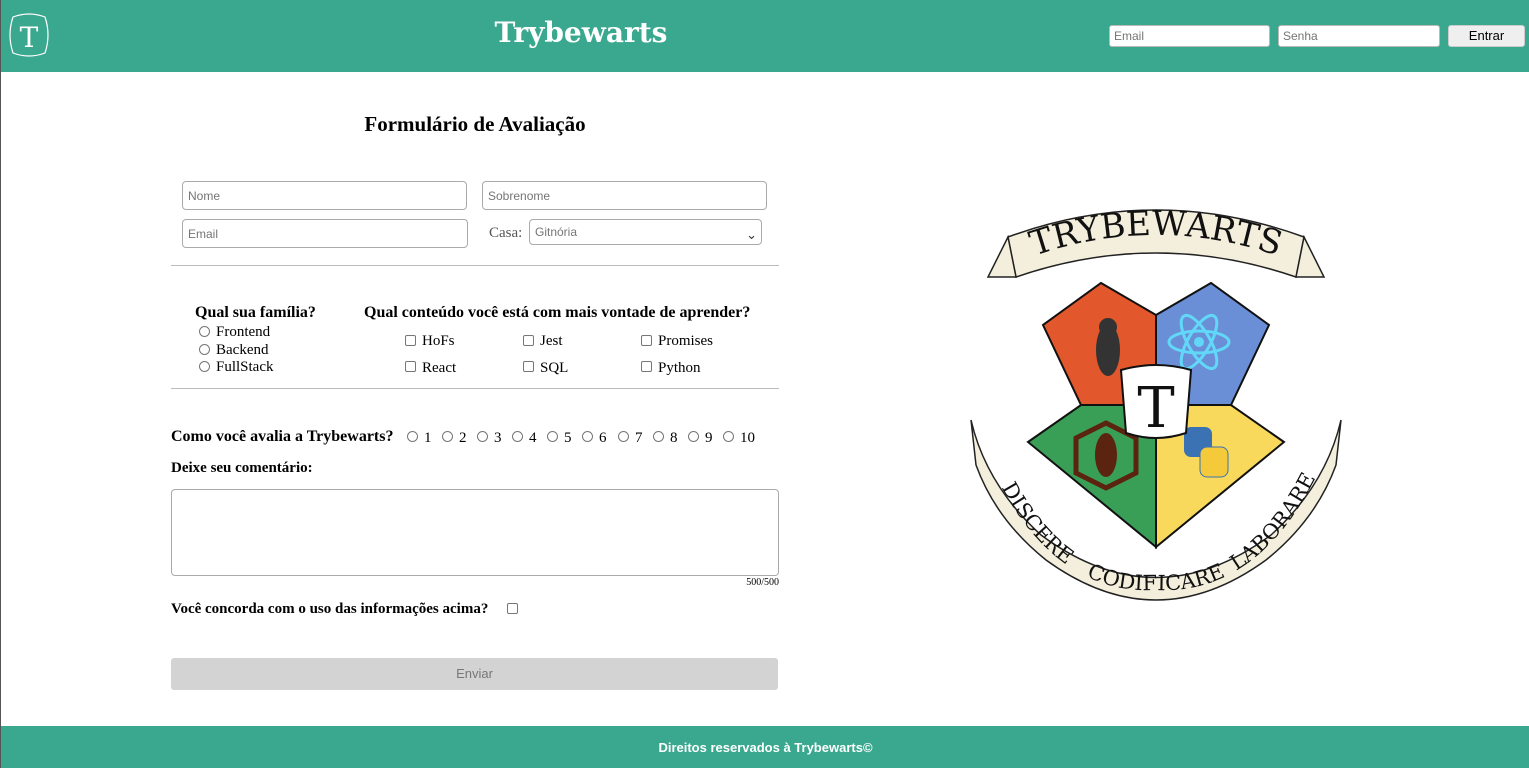 The width and height of the screenshot is (1529, 768). Describe the element at coordinates (410, 366) in the screenshot. I see `content-checkbox-react` at that location.